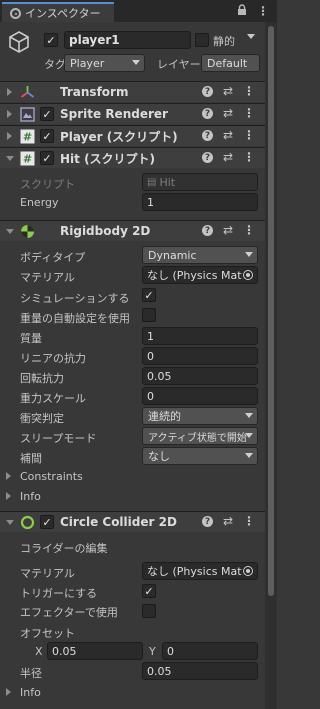  What do you see at coordinates (27, 522) in the screenshot?
I see `circle-collider-icon` at bounding box center [27, 522].